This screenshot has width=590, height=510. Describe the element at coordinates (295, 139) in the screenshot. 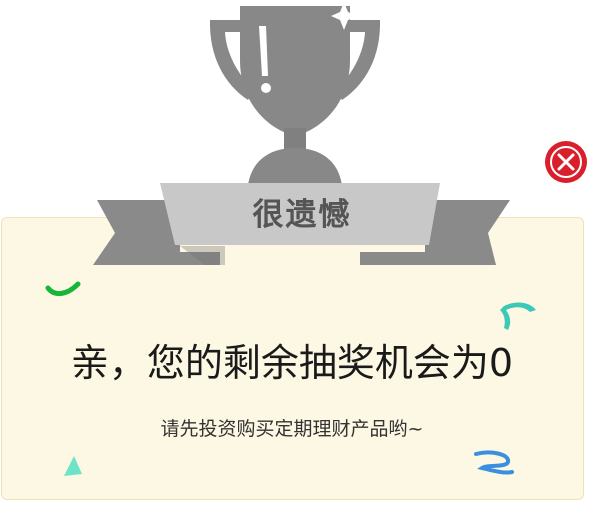

I see `trophy-stem` at that location.